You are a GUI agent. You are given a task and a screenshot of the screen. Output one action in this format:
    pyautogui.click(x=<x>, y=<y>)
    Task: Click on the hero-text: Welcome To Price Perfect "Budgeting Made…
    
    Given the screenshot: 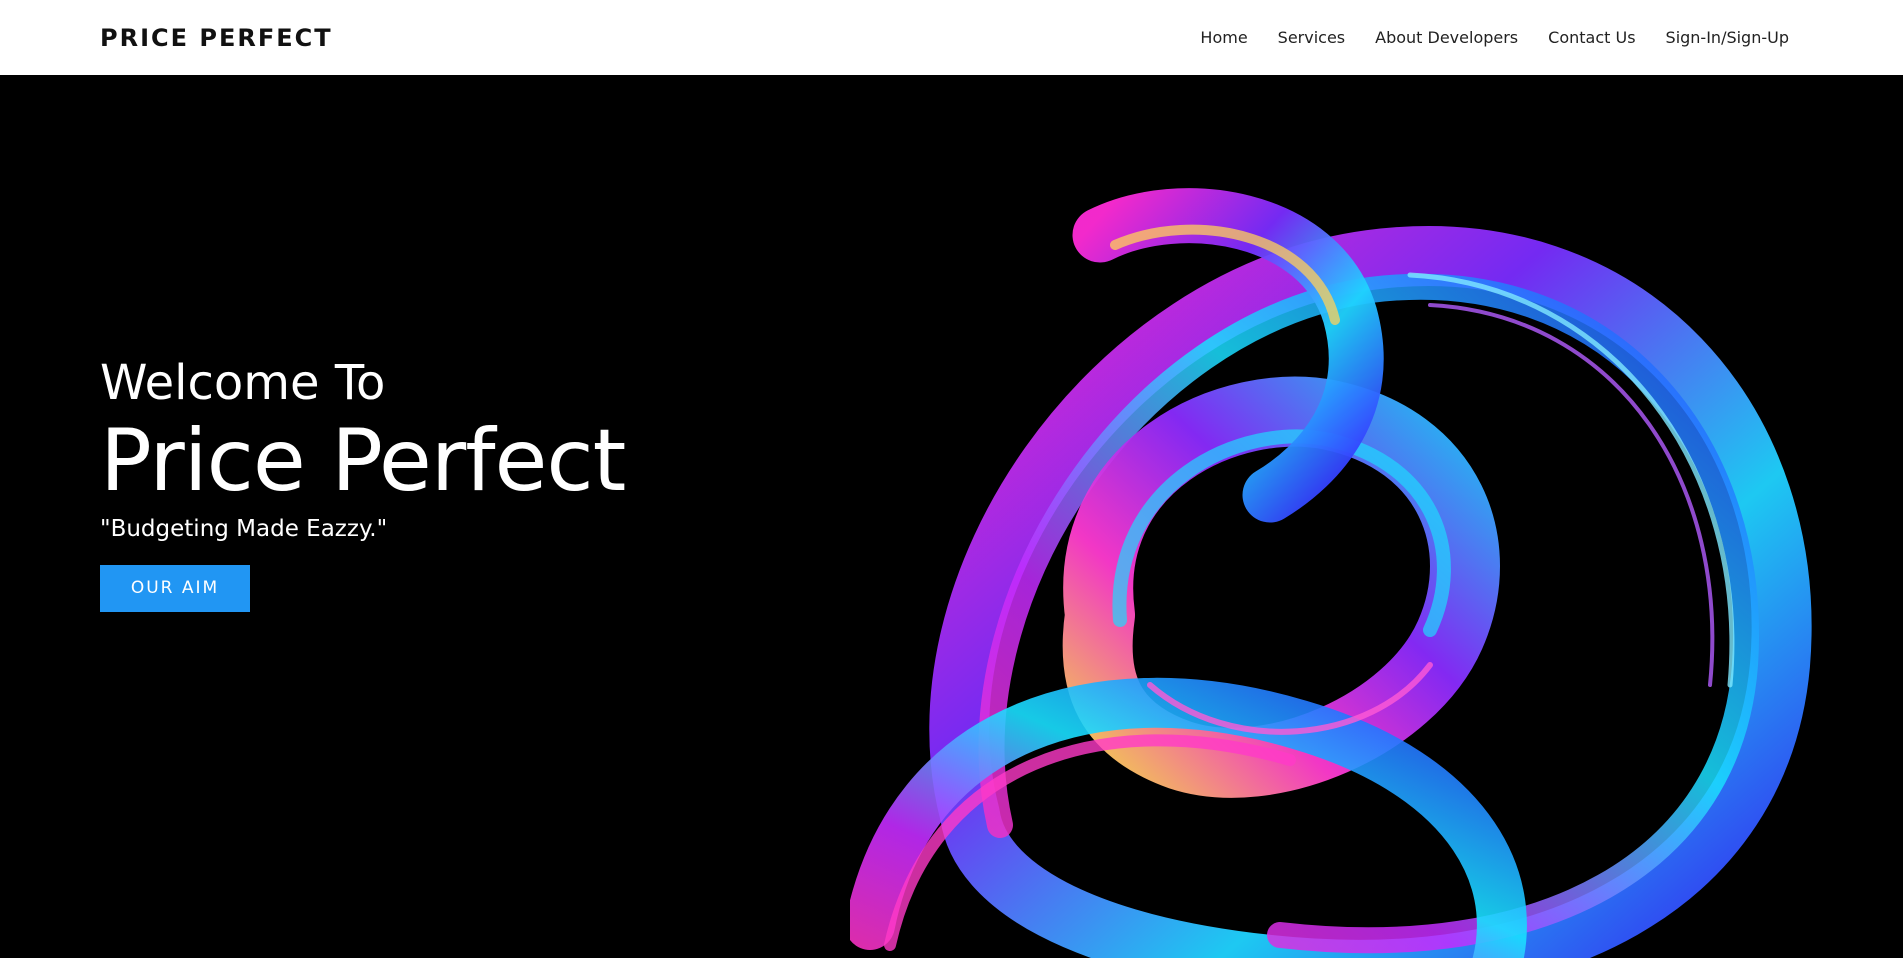 What is the action you would take?
    pyautogui.click(x=363, y=483)
    